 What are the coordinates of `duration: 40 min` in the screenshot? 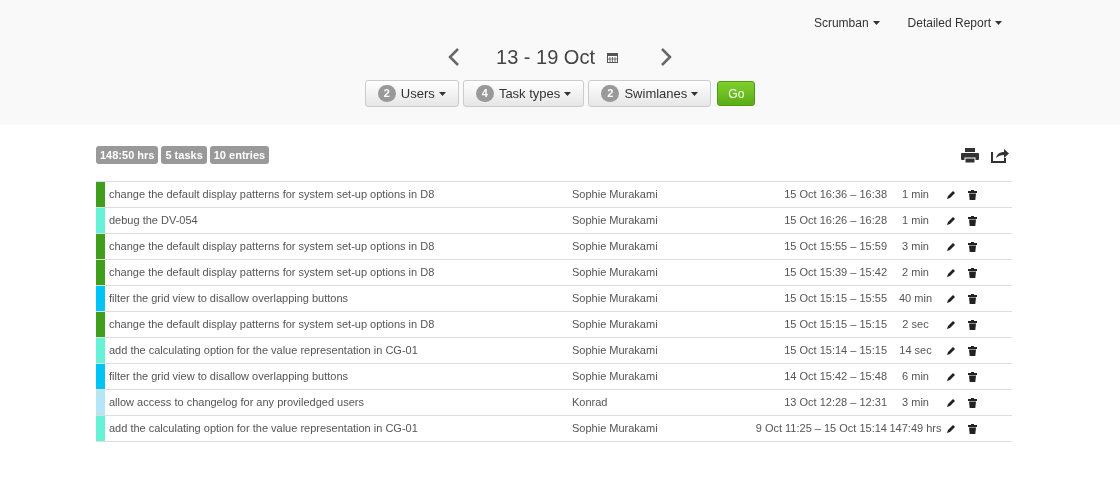 It's located at (915, 299).